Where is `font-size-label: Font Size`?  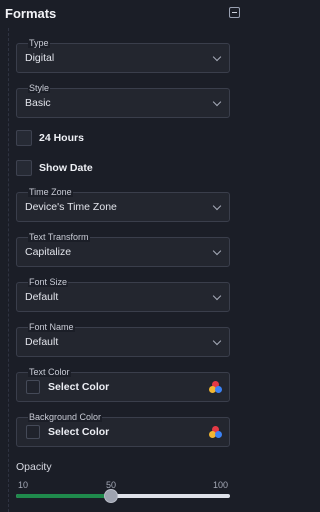 font-size-label: Font Size is located at coordinates (48, 282).